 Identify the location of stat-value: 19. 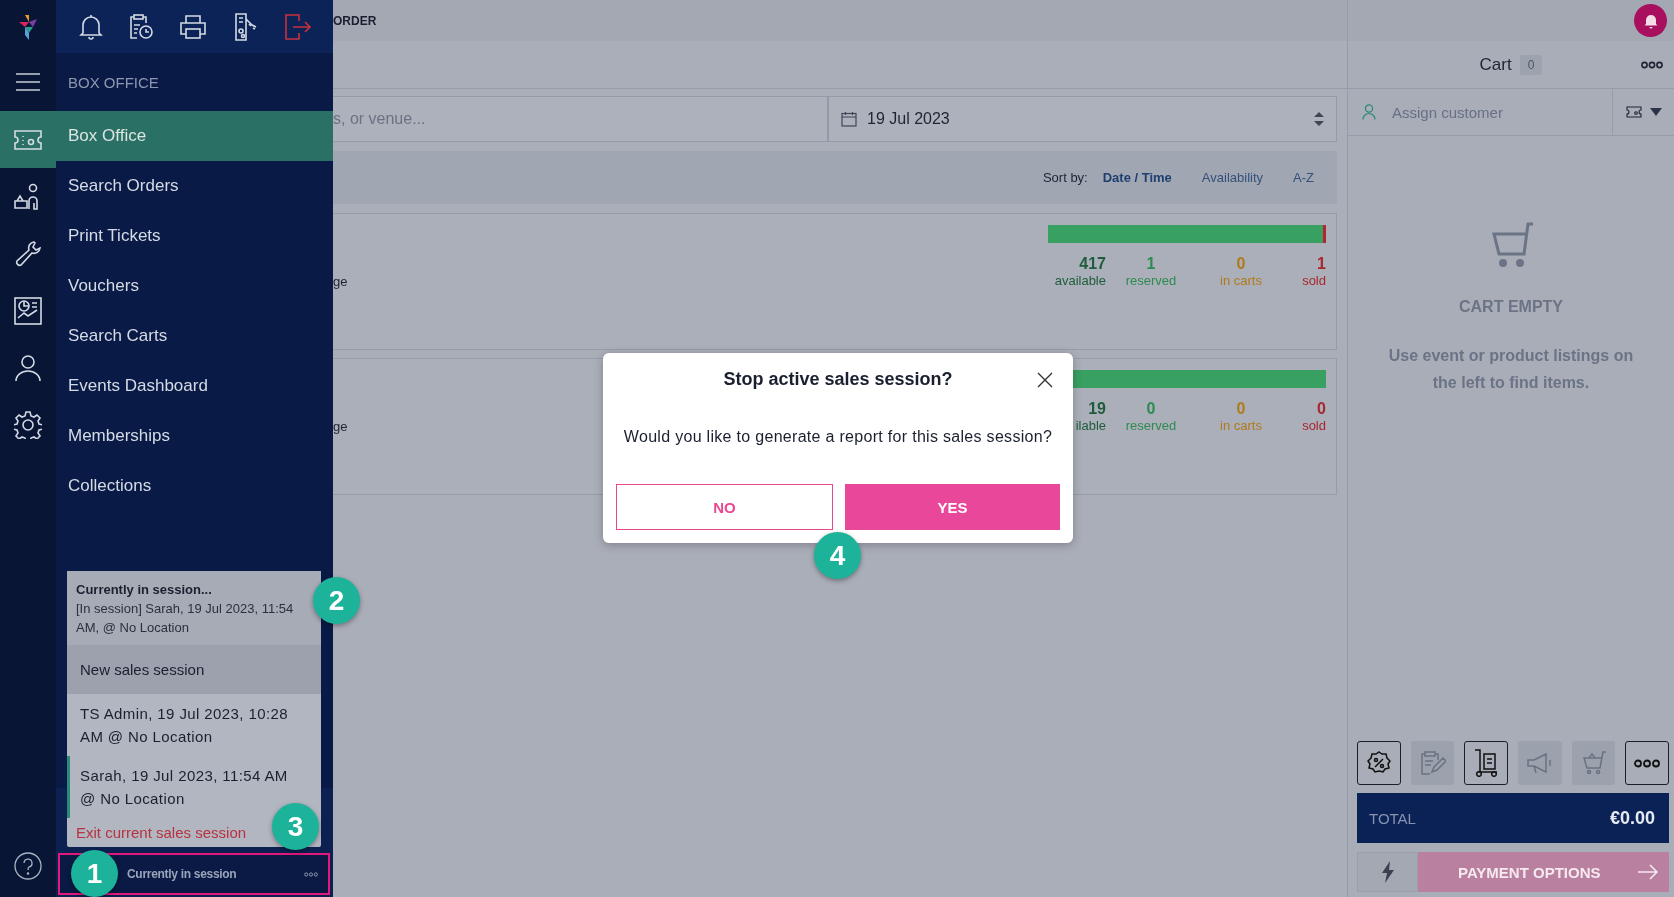
(1097, 408).